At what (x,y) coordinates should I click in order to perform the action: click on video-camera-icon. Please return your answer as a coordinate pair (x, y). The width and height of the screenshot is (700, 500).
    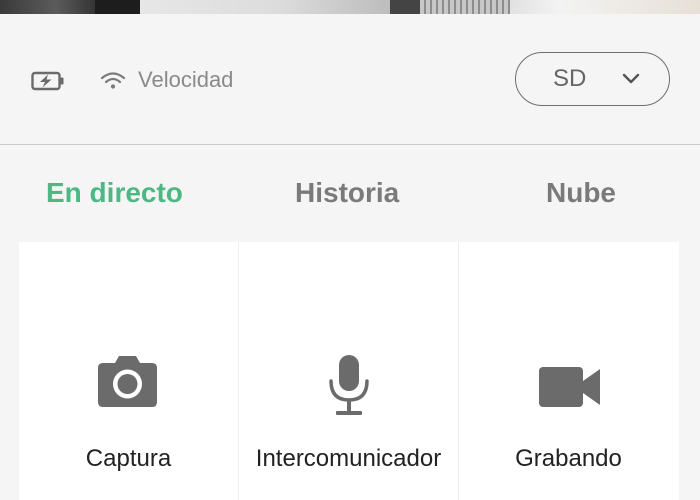
    Looking at the image, I should click on (569, 389).